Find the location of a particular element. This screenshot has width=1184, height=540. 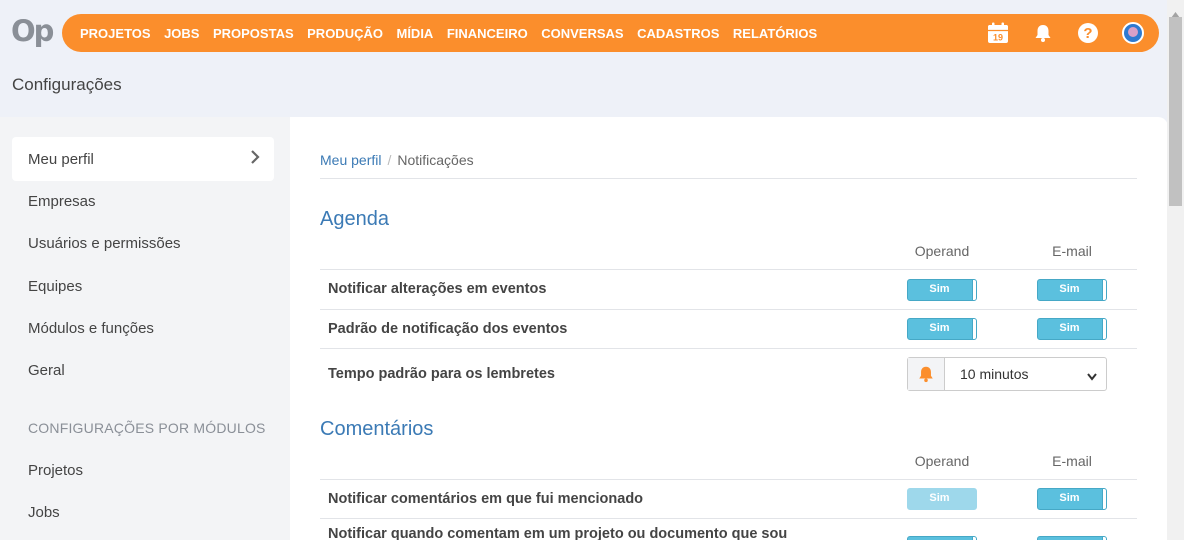

operand-toggle-disabled: Sim is located at coordinates (942, 499).